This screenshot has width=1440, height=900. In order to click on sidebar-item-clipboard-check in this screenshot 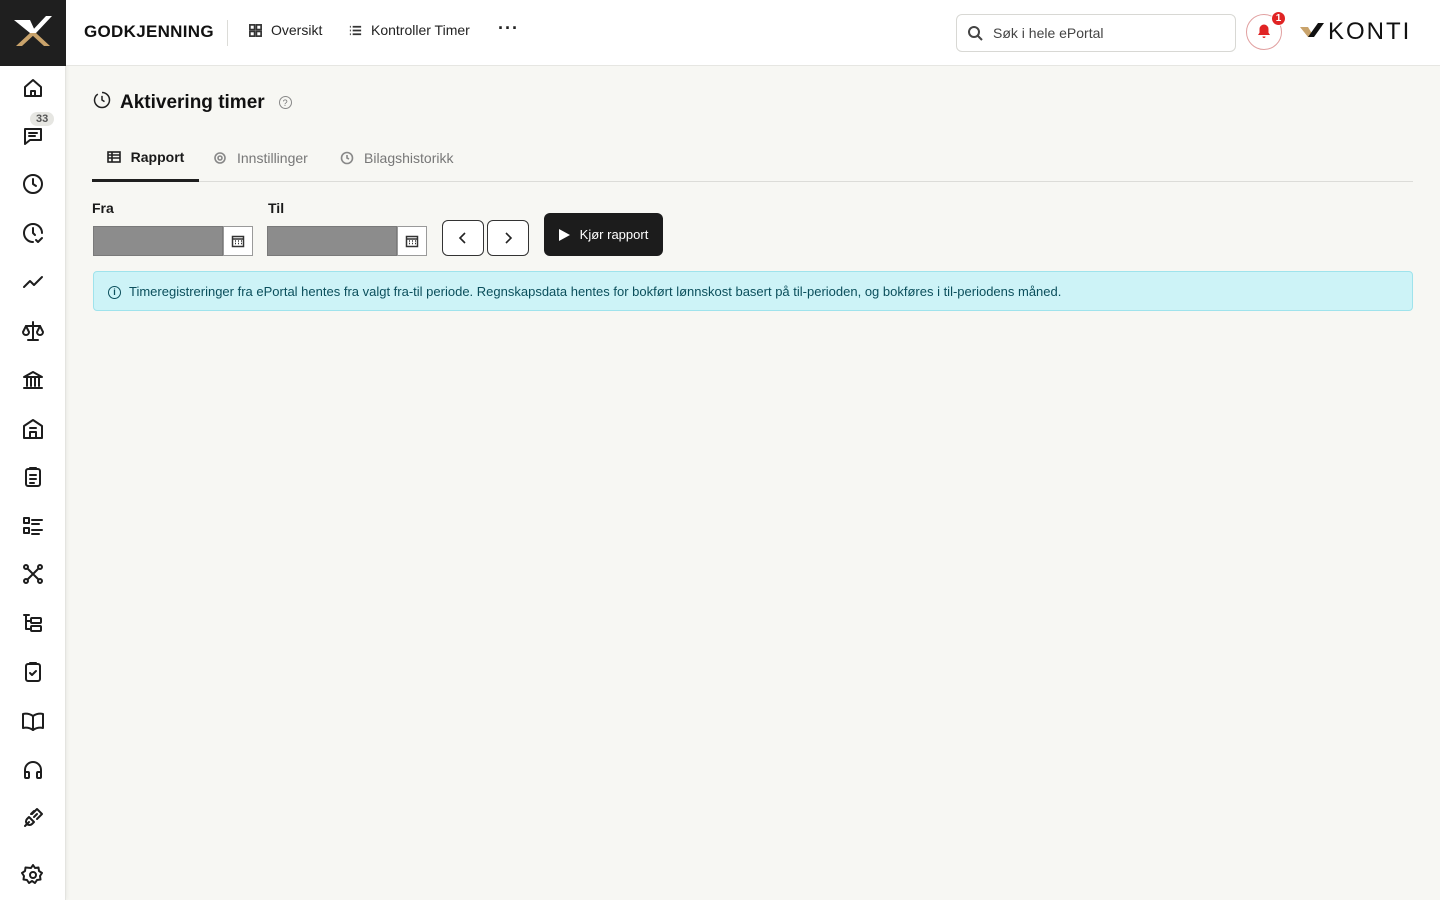, I will do `click(33, 672)`.